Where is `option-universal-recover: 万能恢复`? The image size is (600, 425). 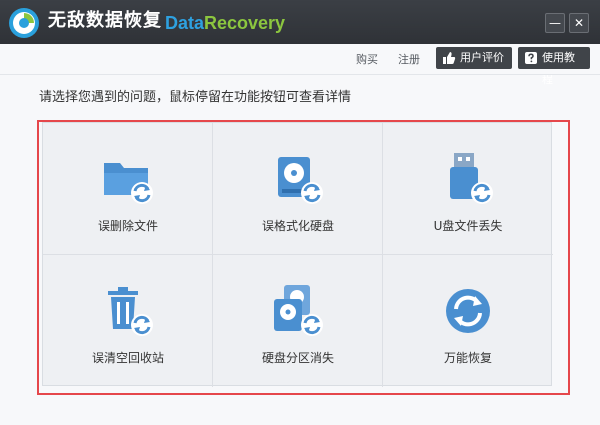 option-universal-recover: 万能恢复 is located at coordinates (468, 321).